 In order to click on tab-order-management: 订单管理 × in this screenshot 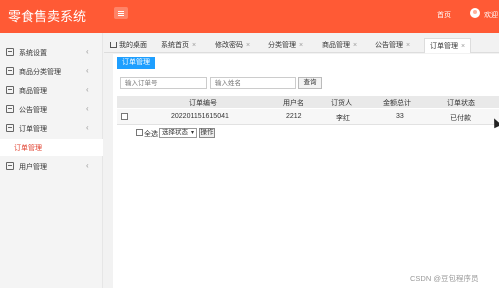, I will do `click(448, 45)`.